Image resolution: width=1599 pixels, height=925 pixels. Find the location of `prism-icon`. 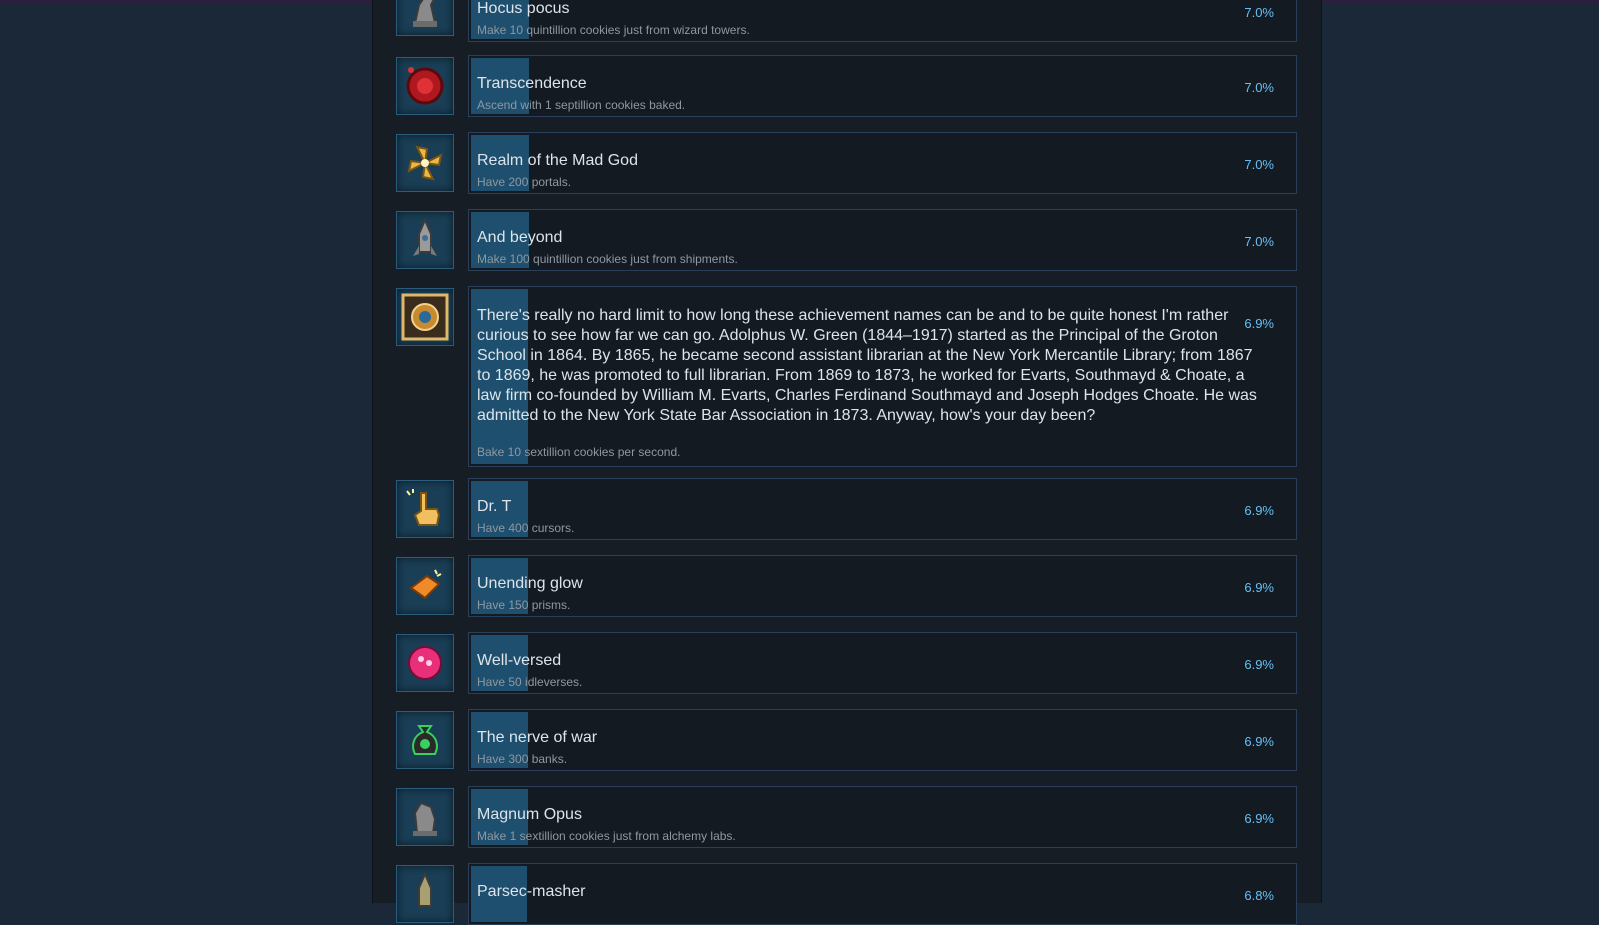

prism-icon is located at coordinates (425, 586).